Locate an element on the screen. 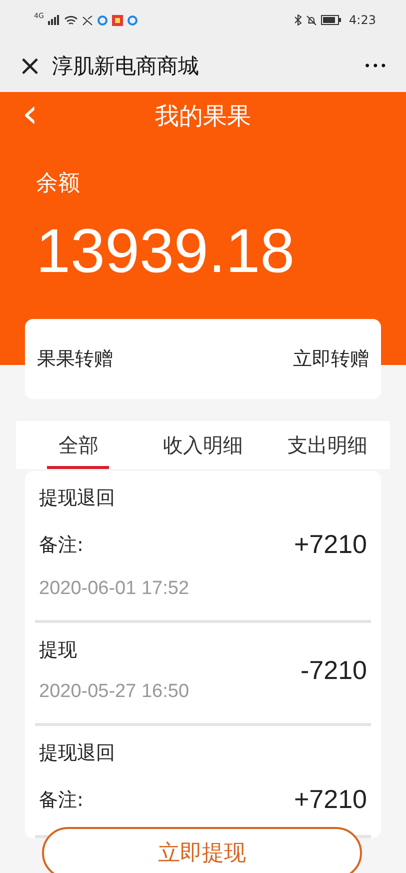 Image resolution: width=406 pixels, height=873 pixels. wifi-icon is located at coordinates (71, 20).